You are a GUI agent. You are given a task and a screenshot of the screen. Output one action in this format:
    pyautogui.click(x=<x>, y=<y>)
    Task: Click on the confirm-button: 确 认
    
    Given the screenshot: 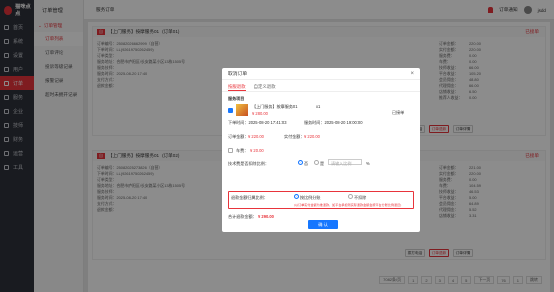 What is the action you would take?
    pyautogui.click(x=323, y=224)
    